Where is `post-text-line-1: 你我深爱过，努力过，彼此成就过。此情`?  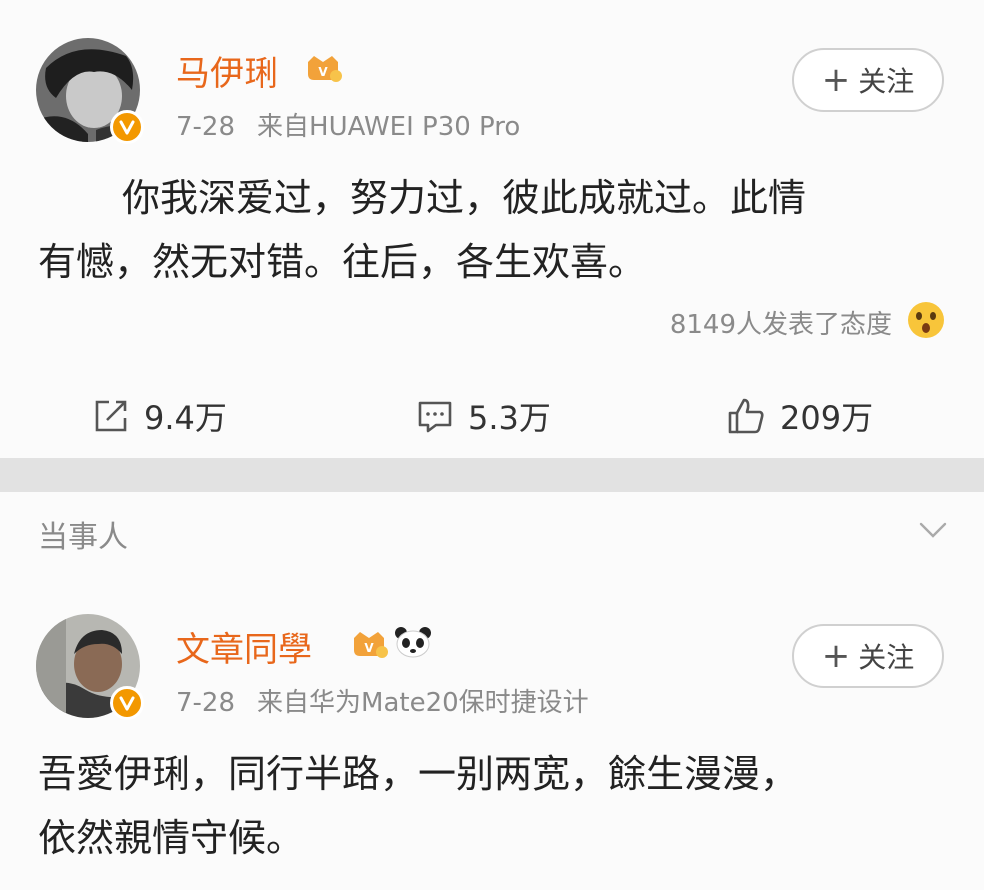 post-text-line-1: 你我深爱过，努力过，彼此成就过。此情 is located at coordinates (464, 198).